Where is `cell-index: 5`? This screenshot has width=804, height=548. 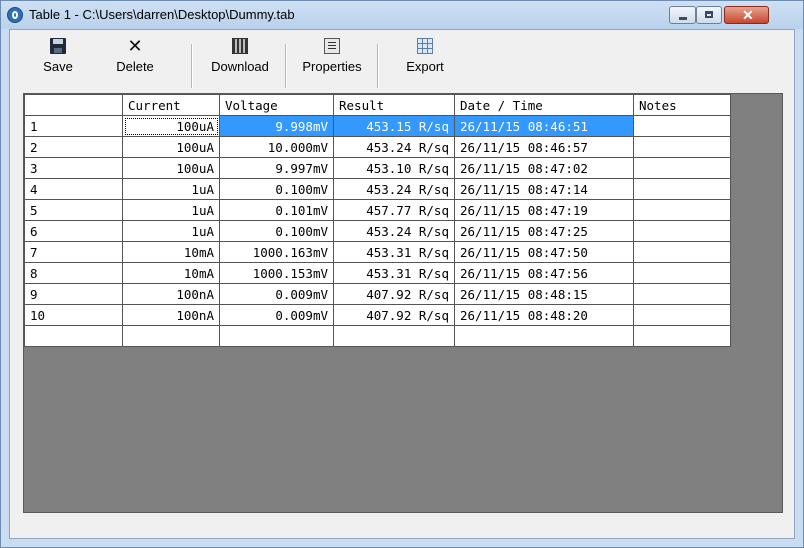 cell-index: 5 is located at coordinates (73, 210).